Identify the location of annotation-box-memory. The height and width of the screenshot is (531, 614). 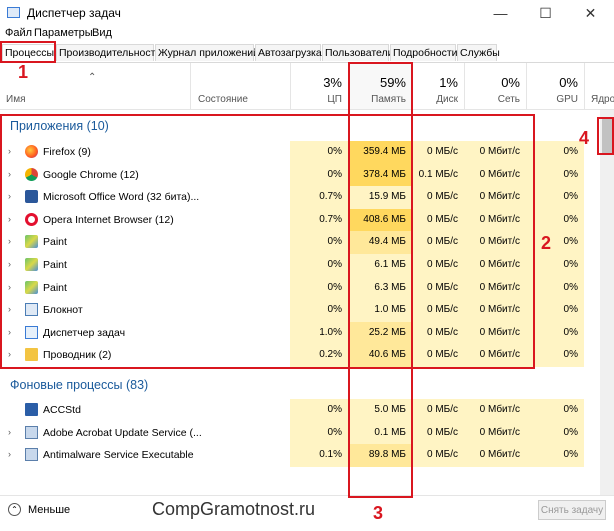
(380, 280).